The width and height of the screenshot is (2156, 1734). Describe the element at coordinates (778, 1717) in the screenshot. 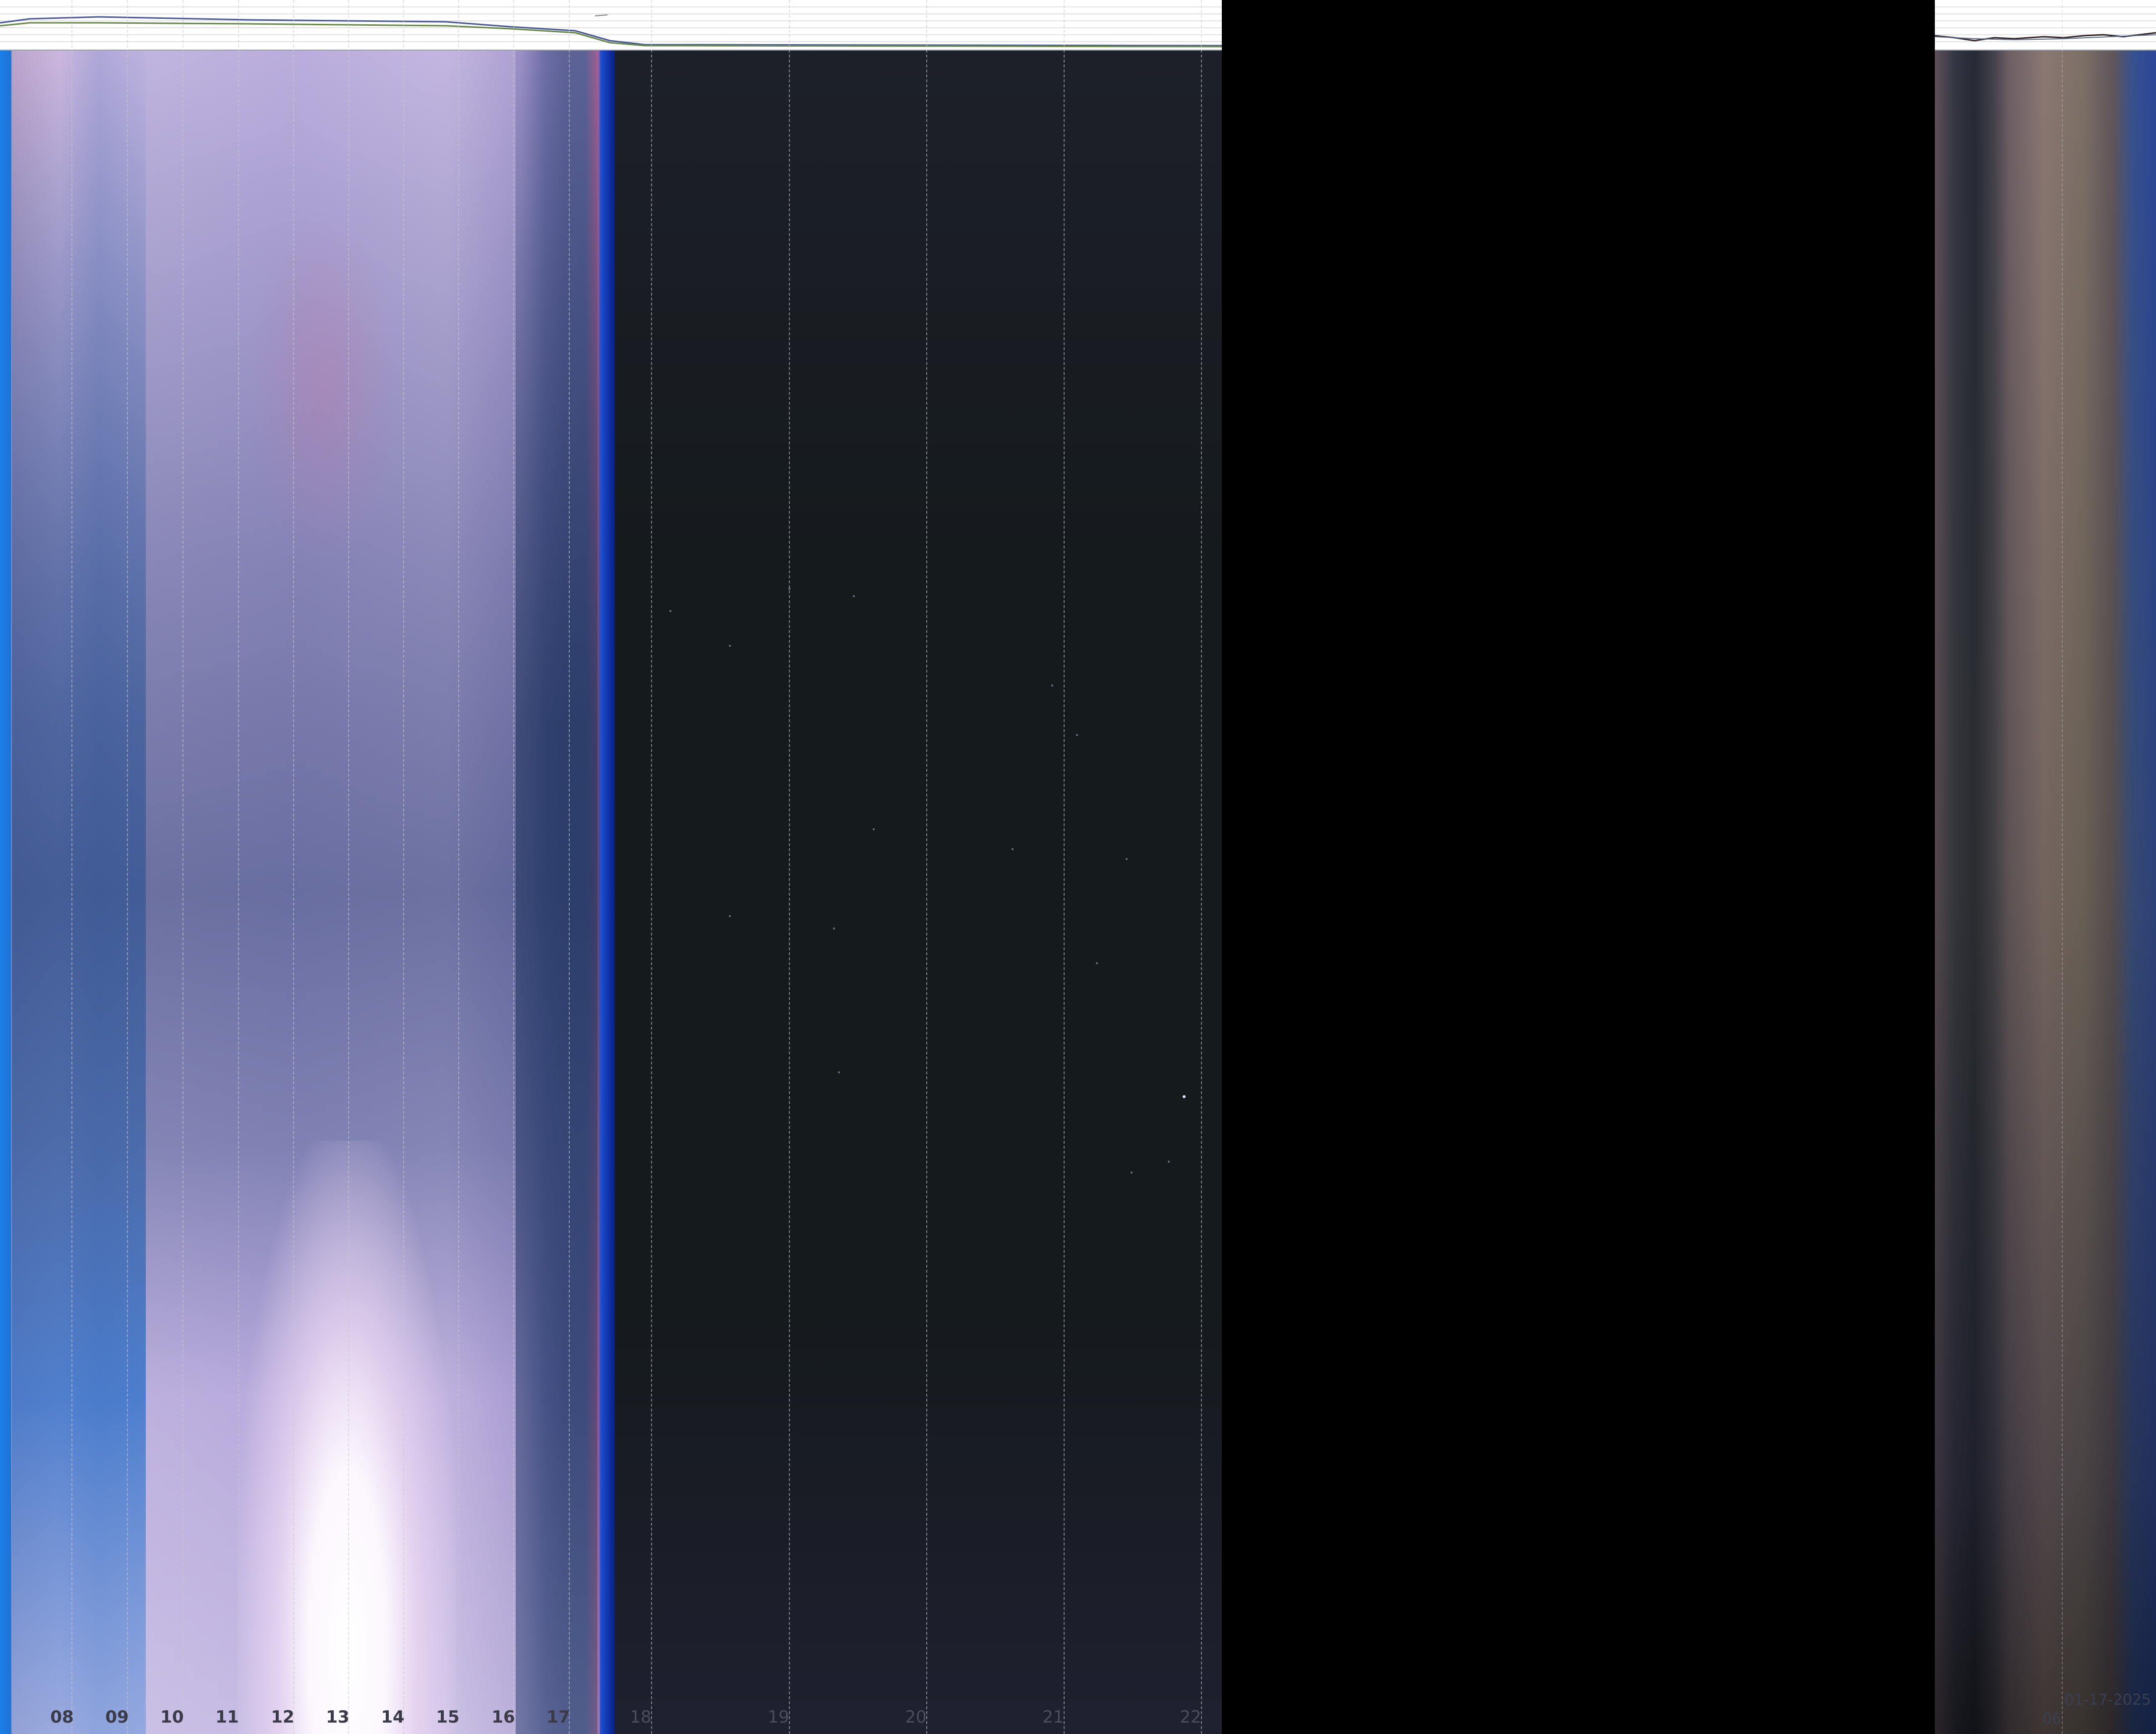

I see `hour-label: 19` at that location.